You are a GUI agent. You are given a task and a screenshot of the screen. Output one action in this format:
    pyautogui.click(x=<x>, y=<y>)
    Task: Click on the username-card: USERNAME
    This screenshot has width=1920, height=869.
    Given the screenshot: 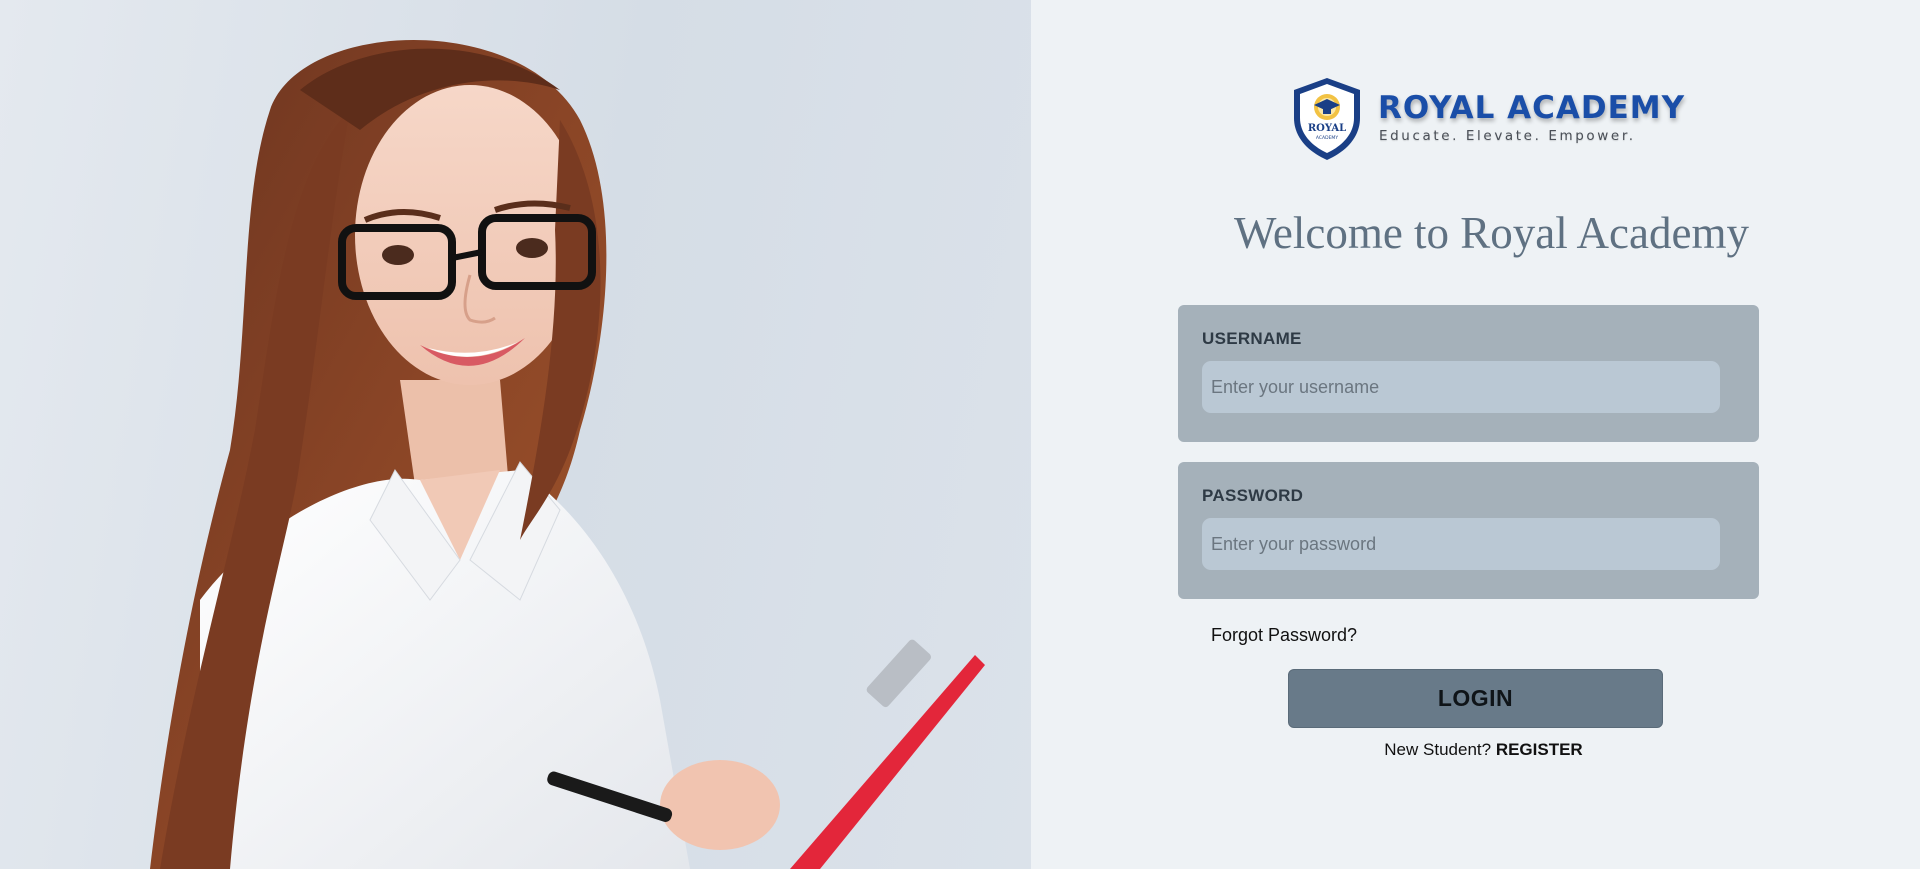 What is the action you would take?
    pyautogui.click(x=1468, y=373)
    